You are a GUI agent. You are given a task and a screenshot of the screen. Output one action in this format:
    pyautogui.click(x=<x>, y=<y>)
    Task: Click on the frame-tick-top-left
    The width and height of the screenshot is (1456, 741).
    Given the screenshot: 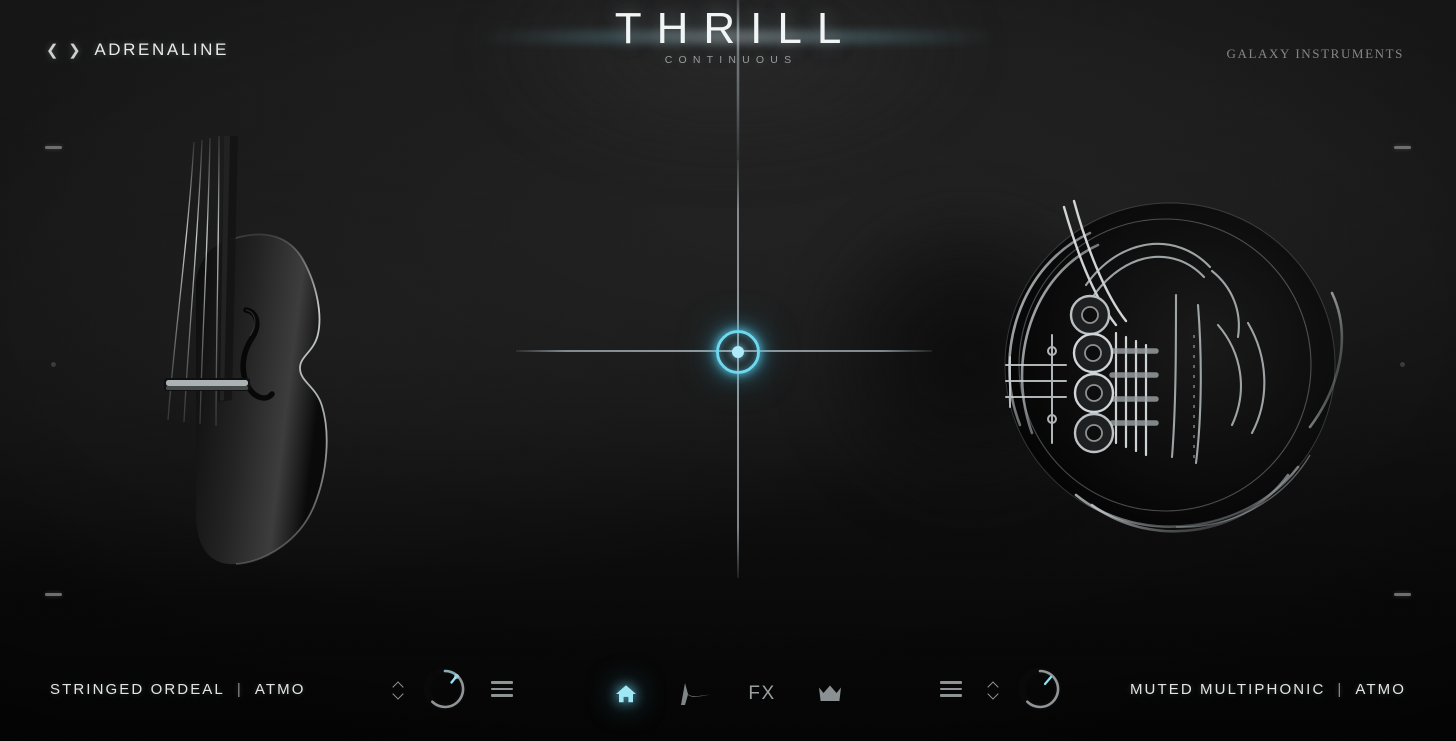 What is the action you would take?
    pyautogui.click(x=53, y=147)
    